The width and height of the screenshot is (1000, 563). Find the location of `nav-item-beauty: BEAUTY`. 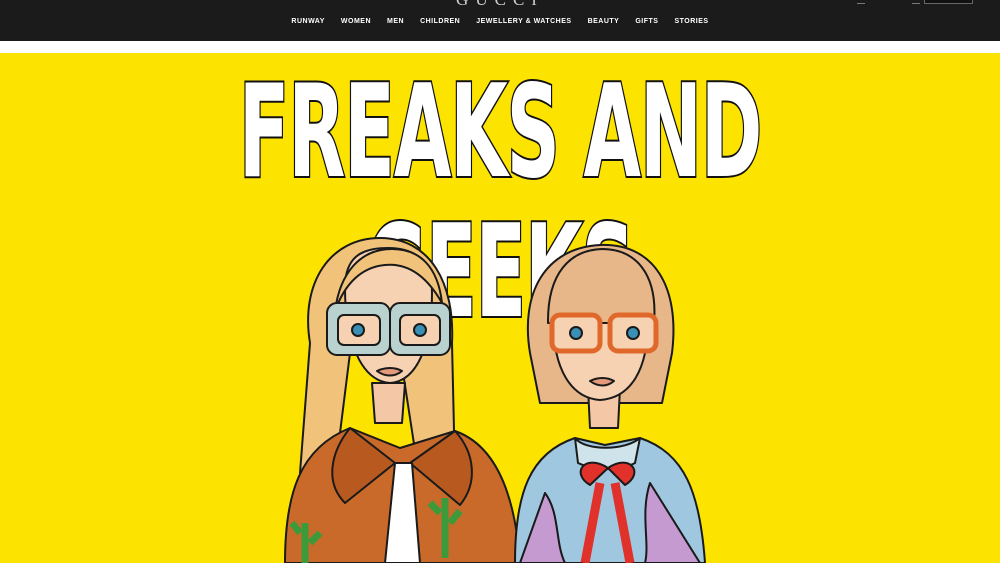

nav-item-beauty: BEAUTY is located at coordinates (604, 22).